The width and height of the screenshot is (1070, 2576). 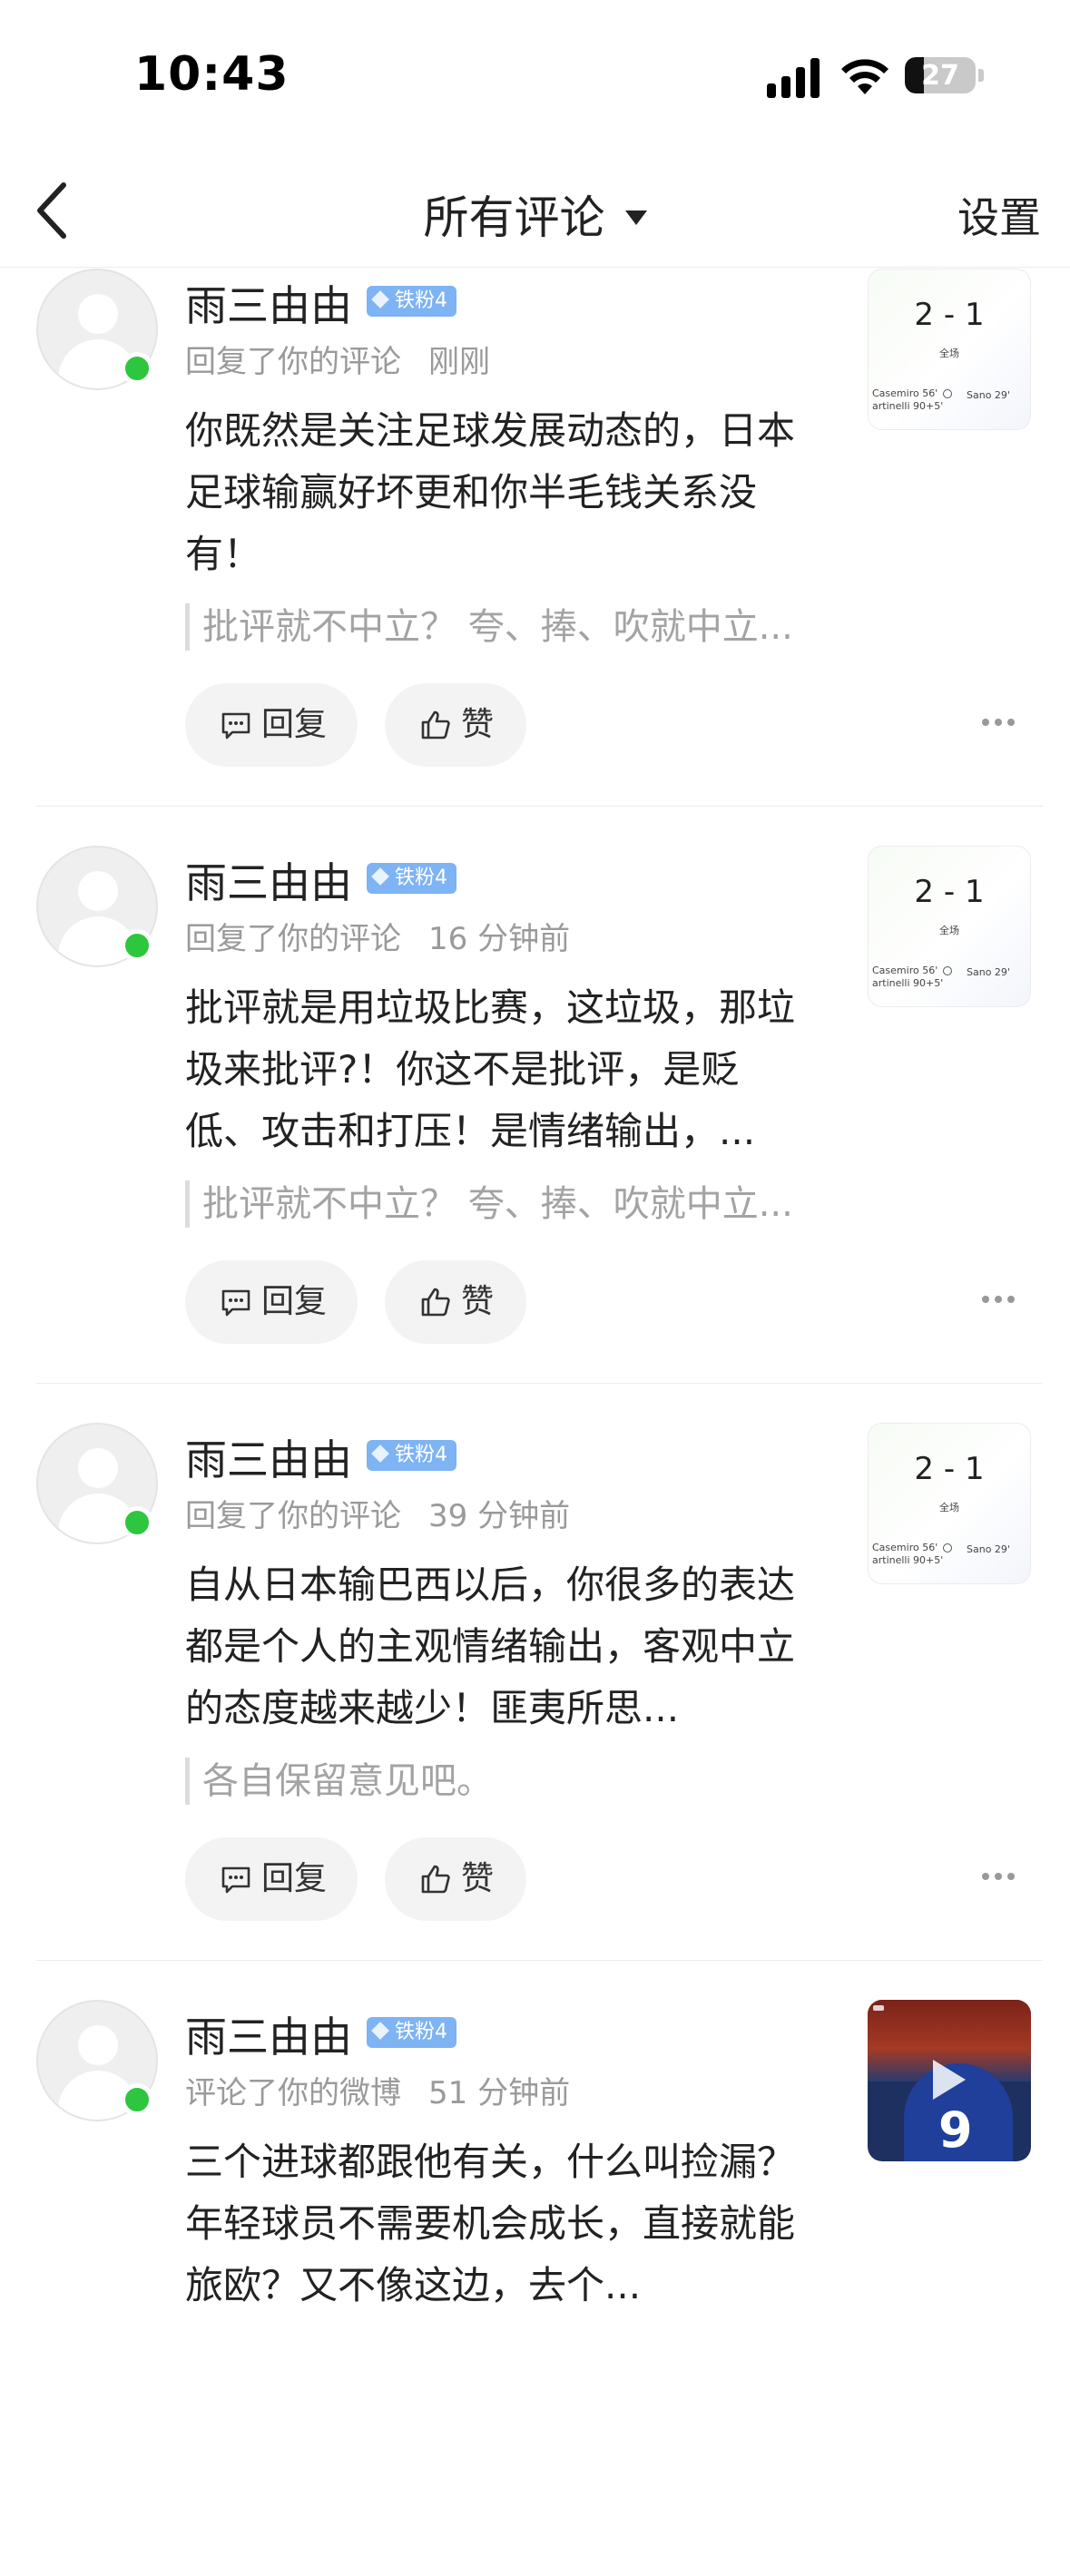 I want to click on comment-meta: 回复了你的评论 刚刚, so click(x=337, y=359).